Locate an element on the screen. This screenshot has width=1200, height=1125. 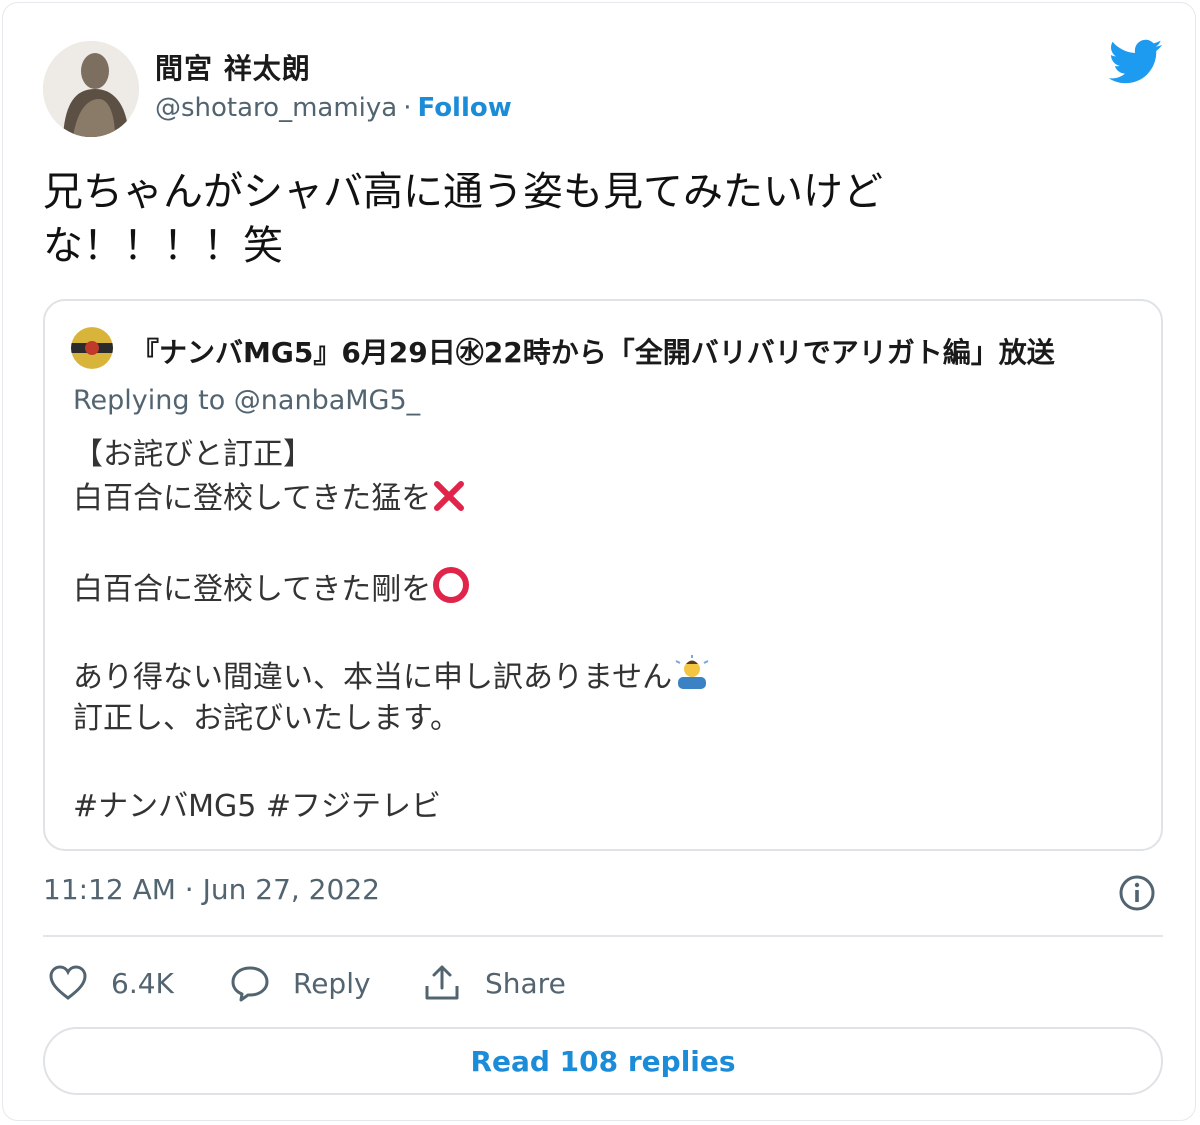
quoted-line-2: 白百合に登校してきた猛を is located at coordinates (392, 499).